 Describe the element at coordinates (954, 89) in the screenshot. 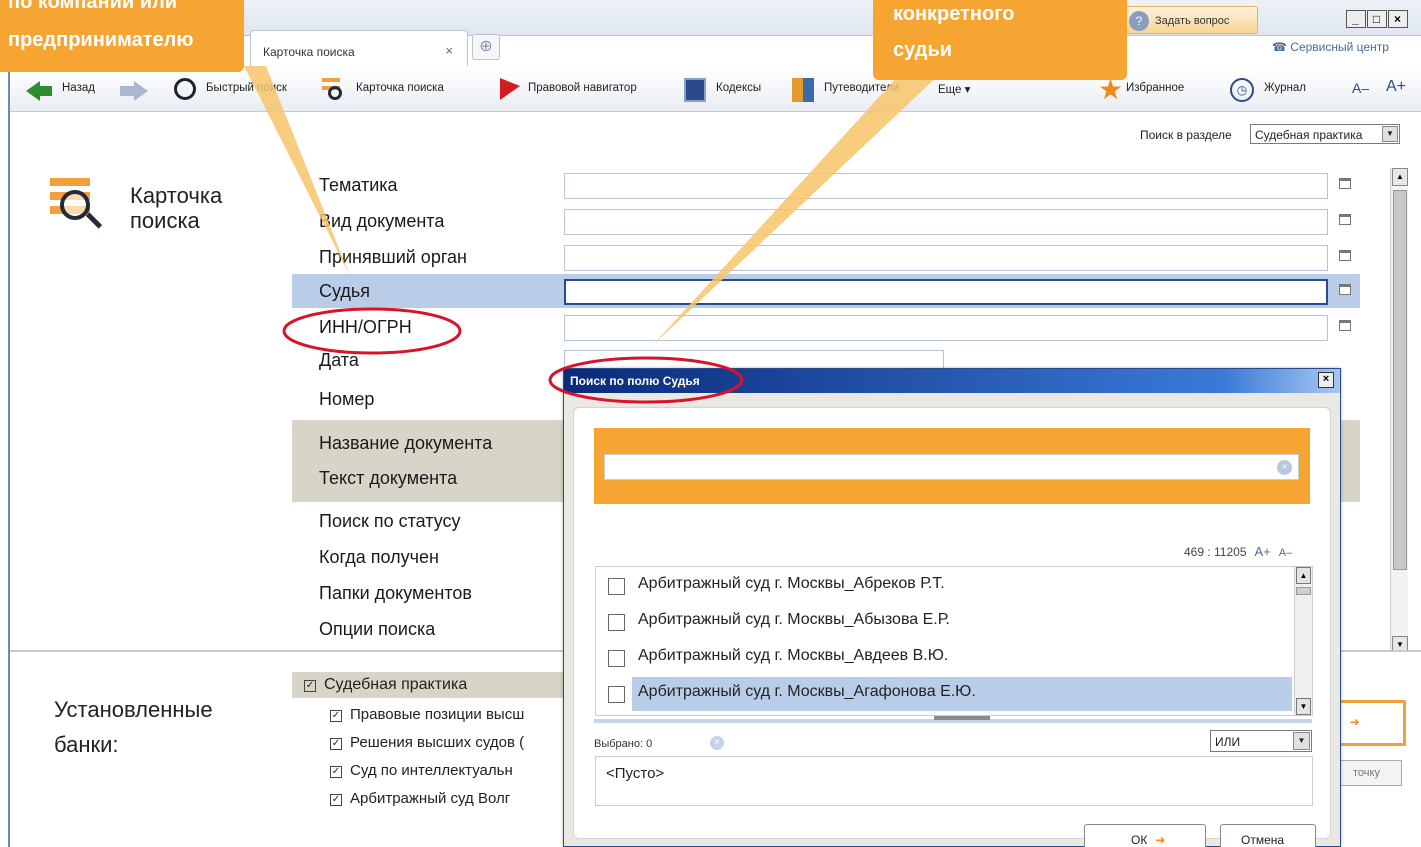

I see `more-menu: Еще ▾` at that location.